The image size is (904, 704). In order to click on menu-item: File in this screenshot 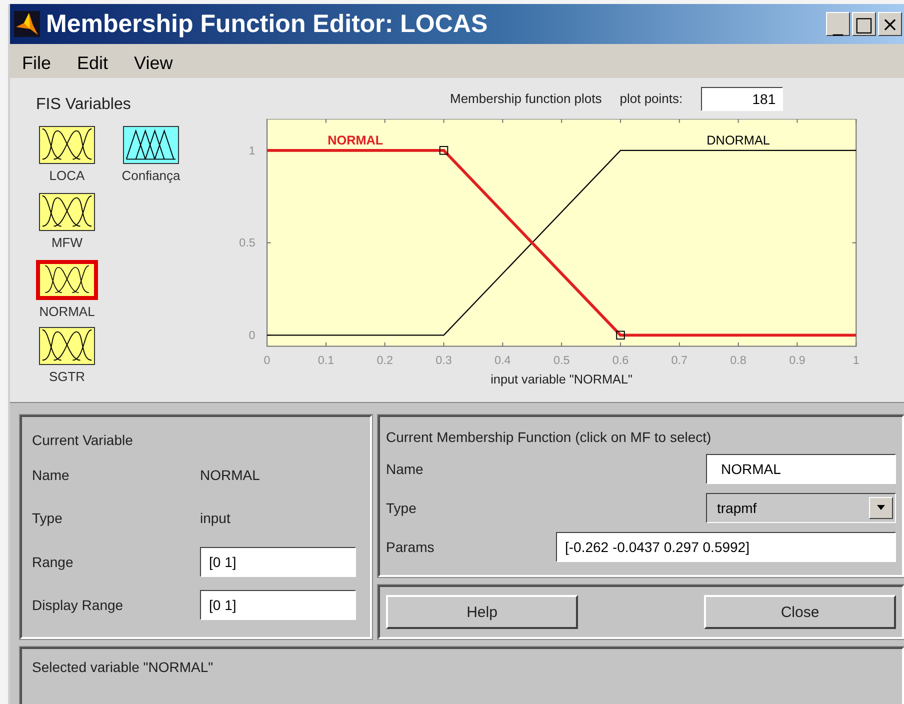, I will do `click(37, 63)`.